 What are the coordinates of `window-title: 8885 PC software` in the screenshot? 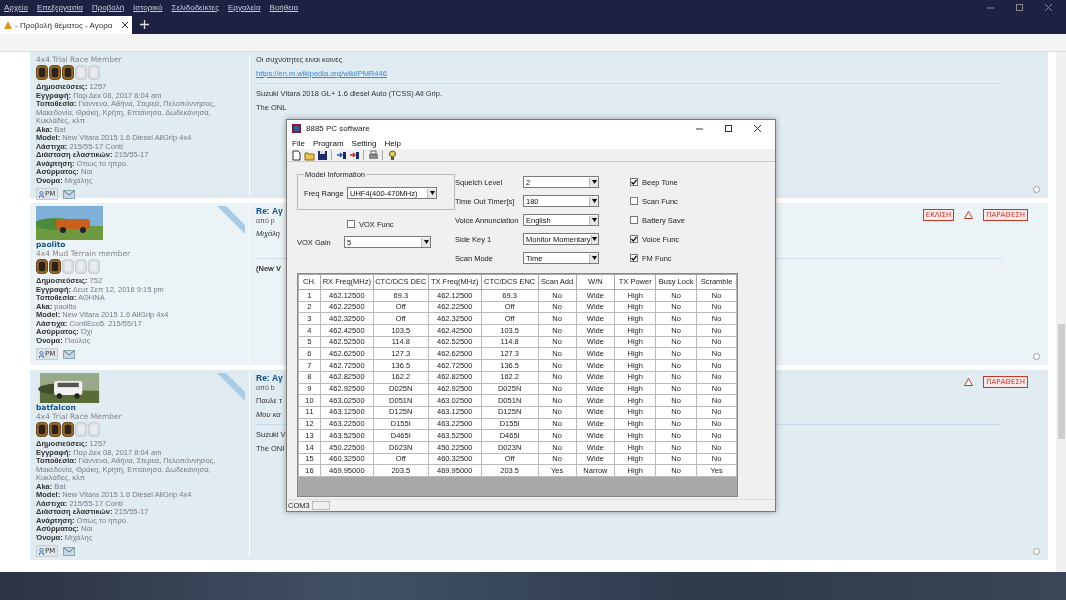 It's located at (338, 128).